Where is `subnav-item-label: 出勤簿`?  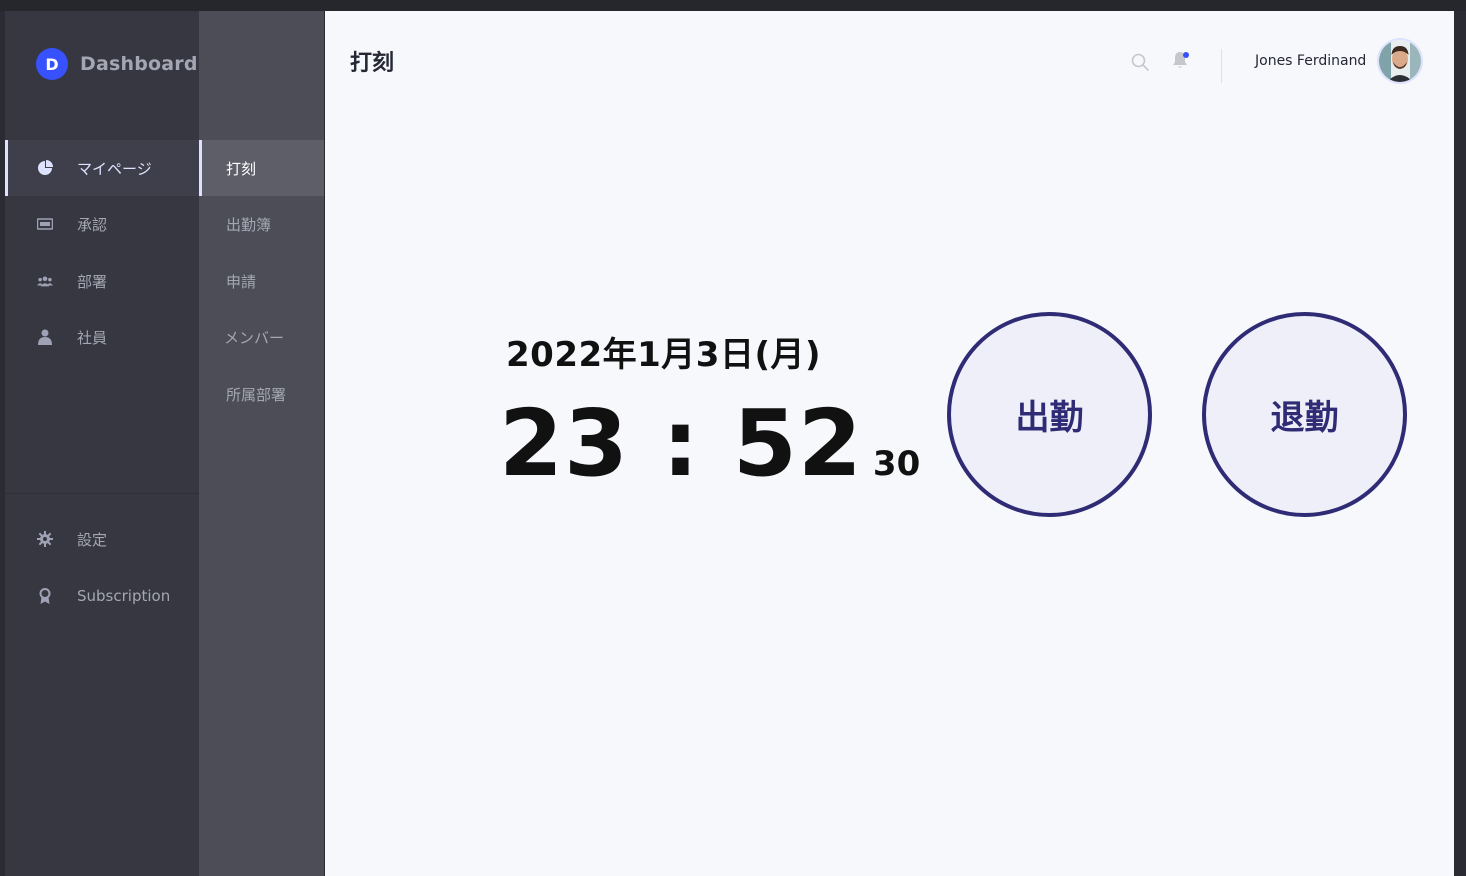 subnav-item-label: 出勤簿 is located at coordinates (249, 224).